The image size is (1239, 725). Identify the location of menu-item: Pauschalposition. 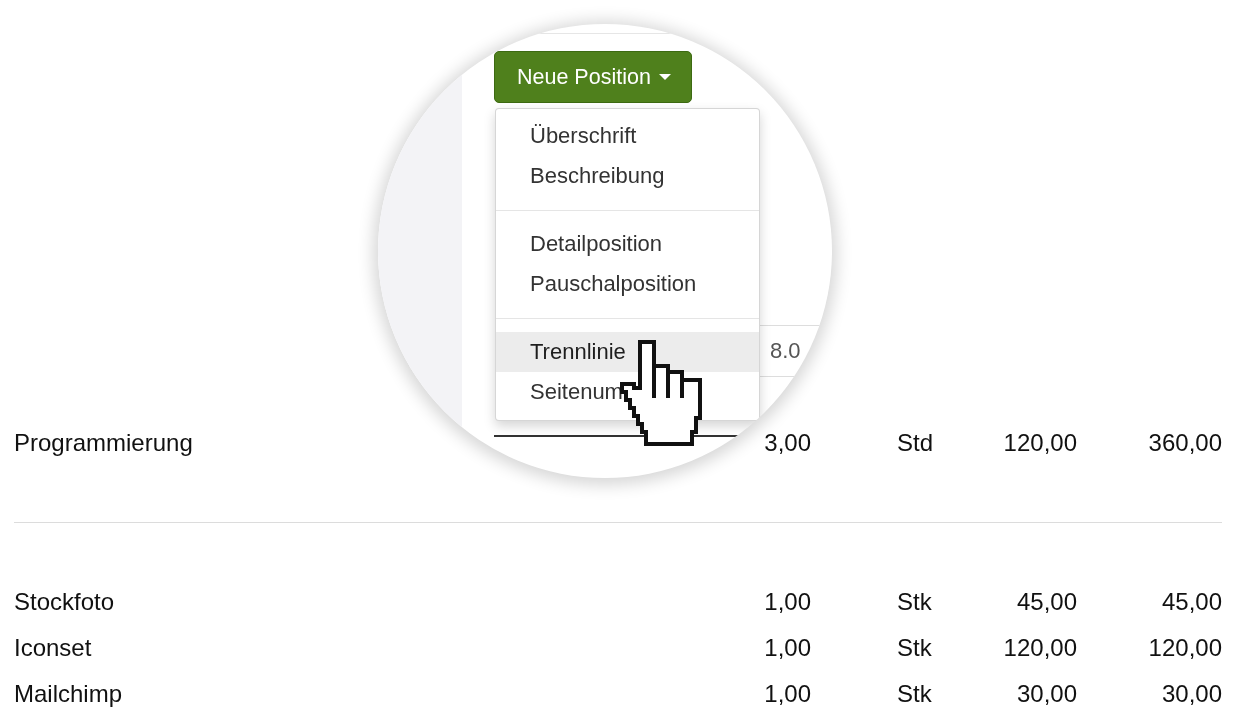
(627, 284).